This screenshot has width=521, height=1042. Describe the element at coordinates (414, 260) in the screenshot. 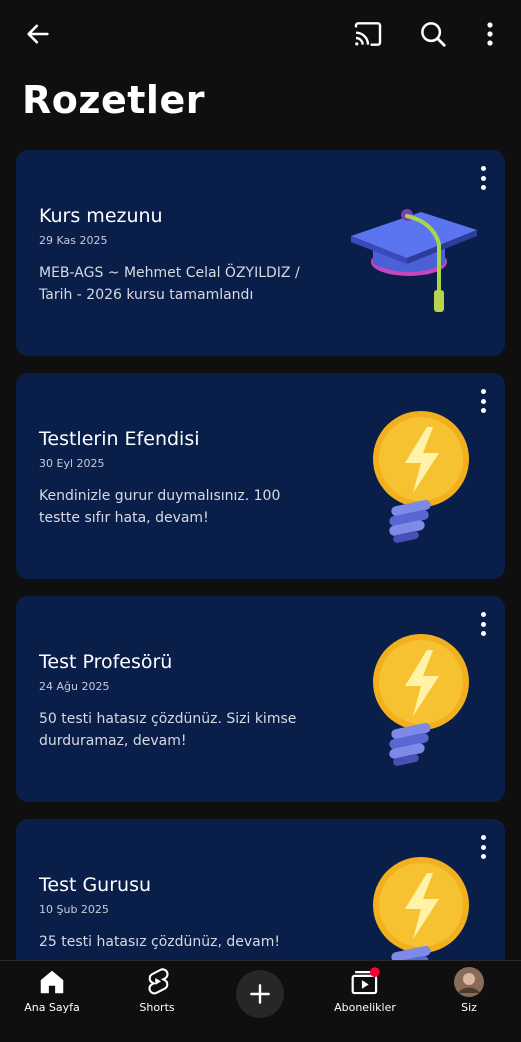

I see `graduation-cap-icon` at that location.